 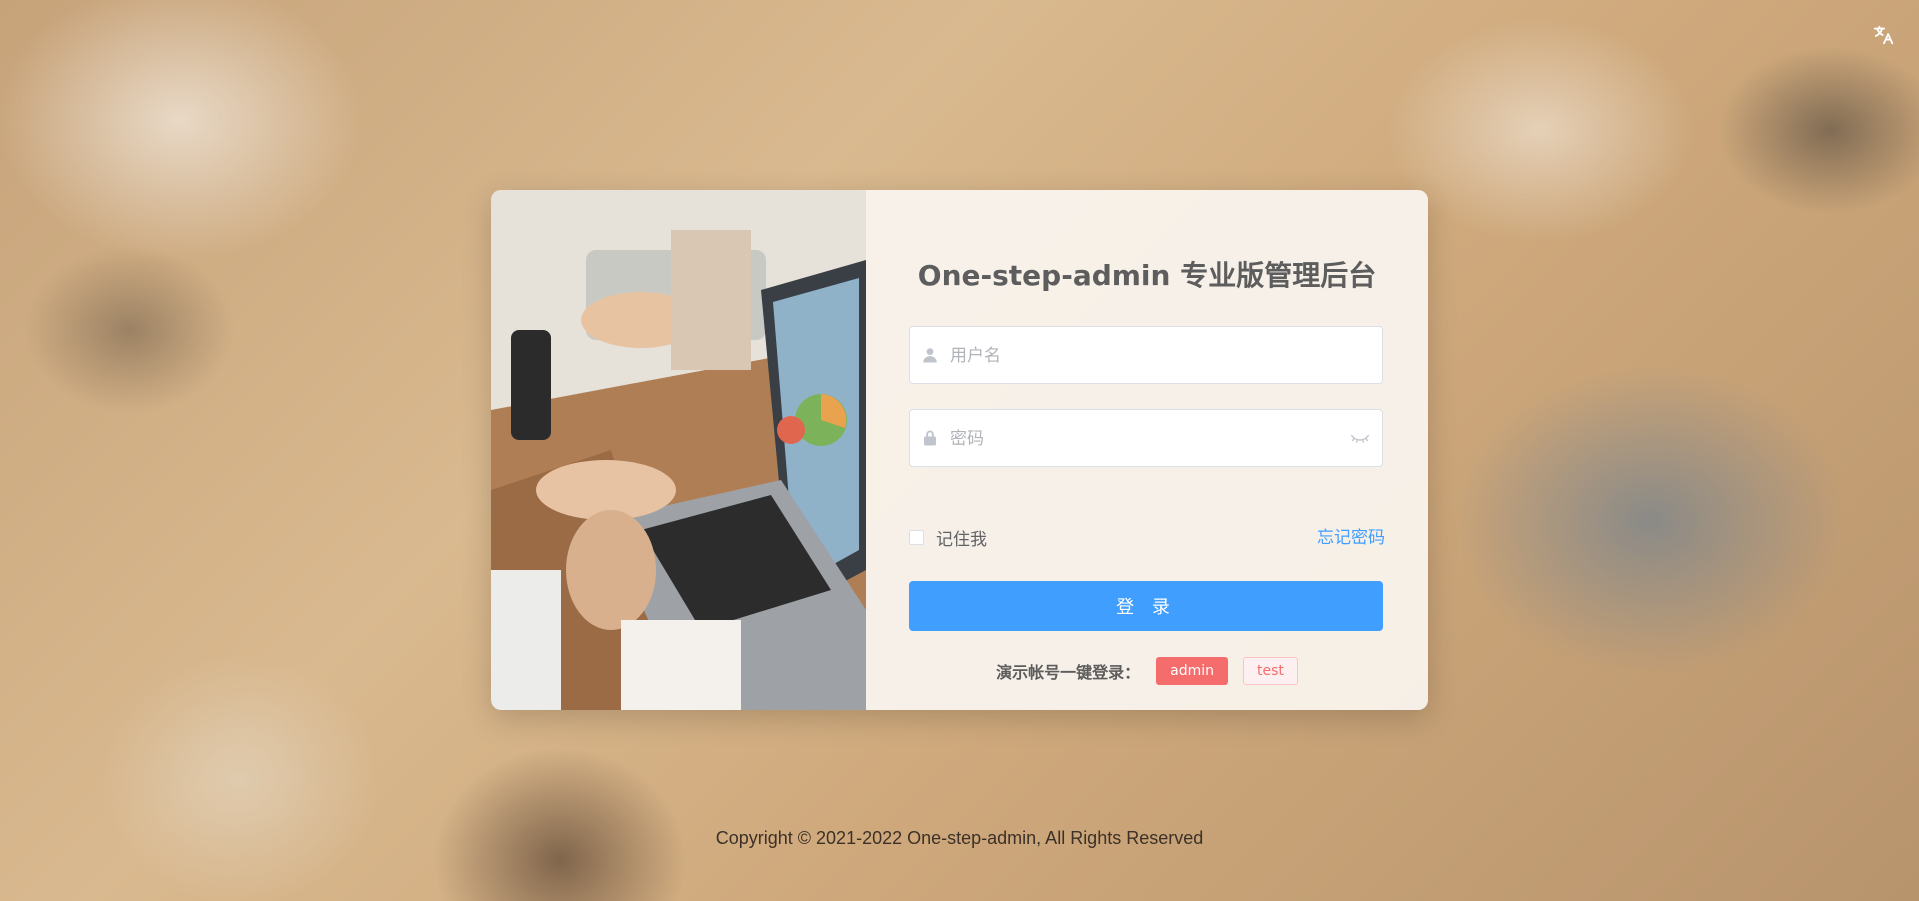 What do you see at coordinates (961, 540) in the screenshot?
I see `remember-me-label: 记住我` at bounding box center [961, 540].